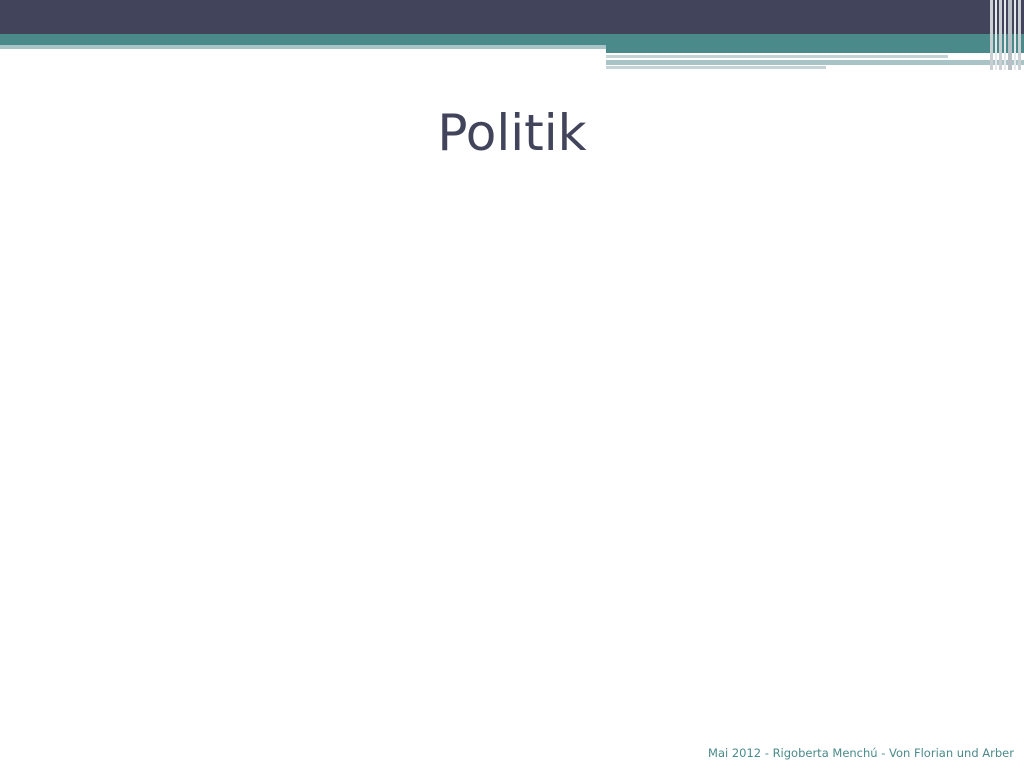 The image size is (1024, 768). I want to click on header-light-bar, so click(303, 47).